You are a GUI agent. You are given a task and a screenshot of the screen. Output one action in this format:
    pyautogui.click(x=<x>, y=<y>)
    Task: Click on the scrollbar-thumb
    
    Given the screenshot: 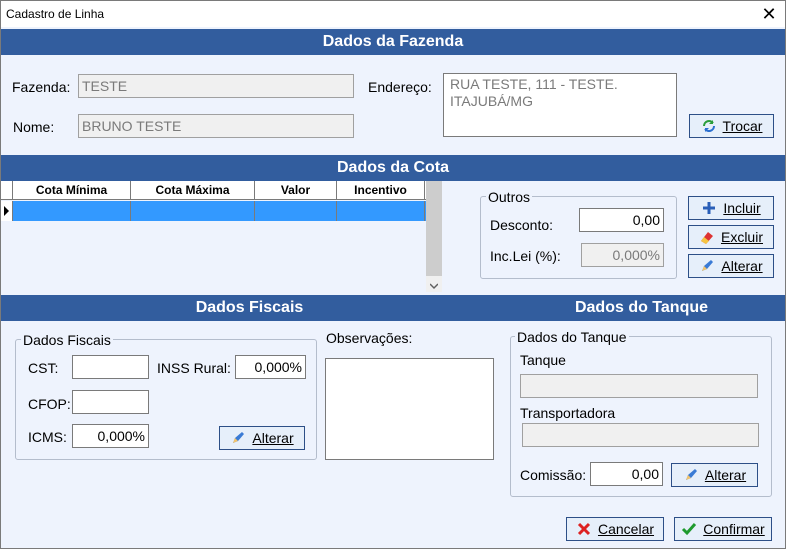 What is the action you would take?
    pyautogui.click(x=434, y=228)
    